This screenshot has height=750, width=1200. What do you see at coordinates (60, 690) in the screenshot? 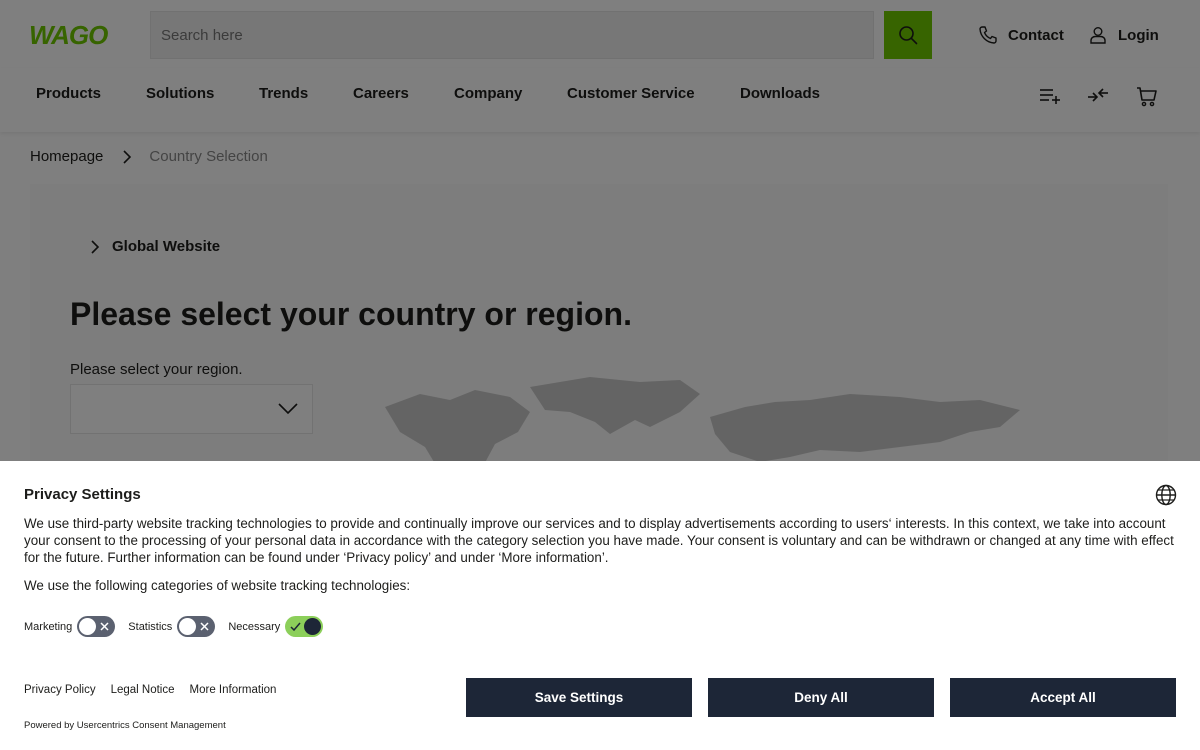
I see `privacy-policy-link: Privacy Policy` at bounding box center [60, 690].